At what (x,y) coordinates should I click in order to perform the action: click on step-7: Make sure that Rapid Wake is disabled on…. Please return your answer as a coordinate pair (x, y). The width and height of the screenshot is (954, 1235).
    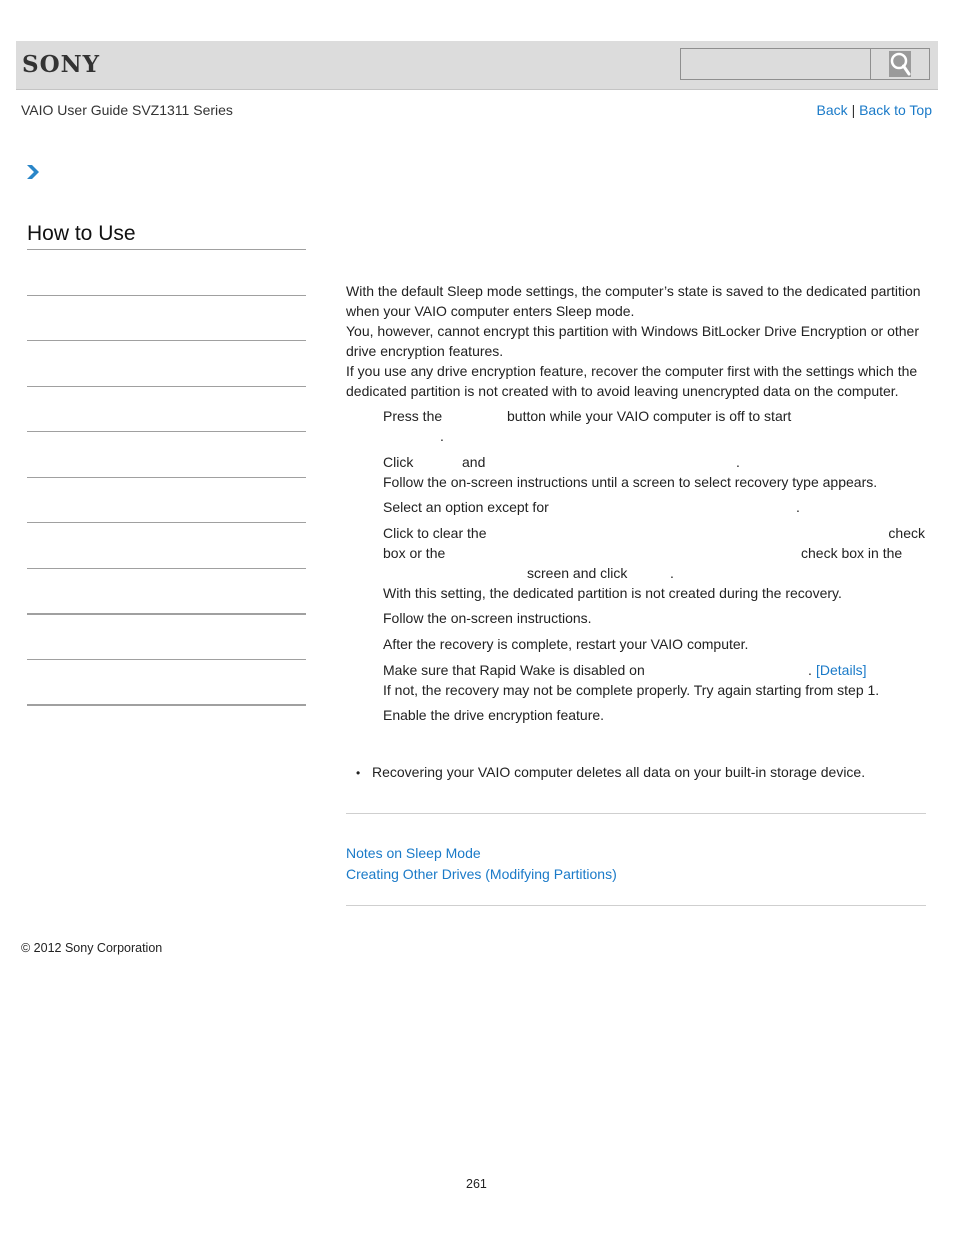
    Looking at the image, I should click on (655, 680).